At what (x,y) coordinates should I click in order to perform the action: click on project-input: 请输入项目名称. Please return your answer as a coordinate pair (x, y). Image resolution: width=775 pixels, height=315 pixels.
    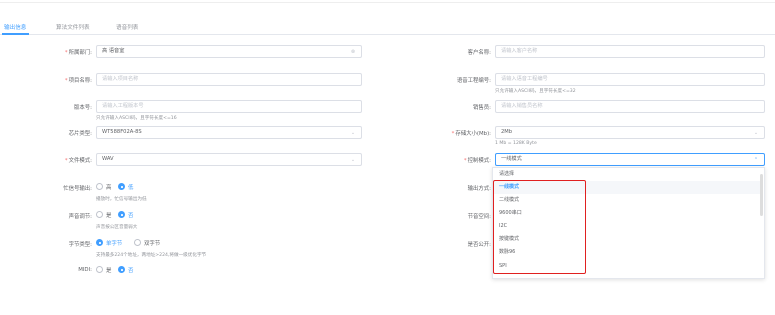
    Looking at the image, I should click on (229, 79).